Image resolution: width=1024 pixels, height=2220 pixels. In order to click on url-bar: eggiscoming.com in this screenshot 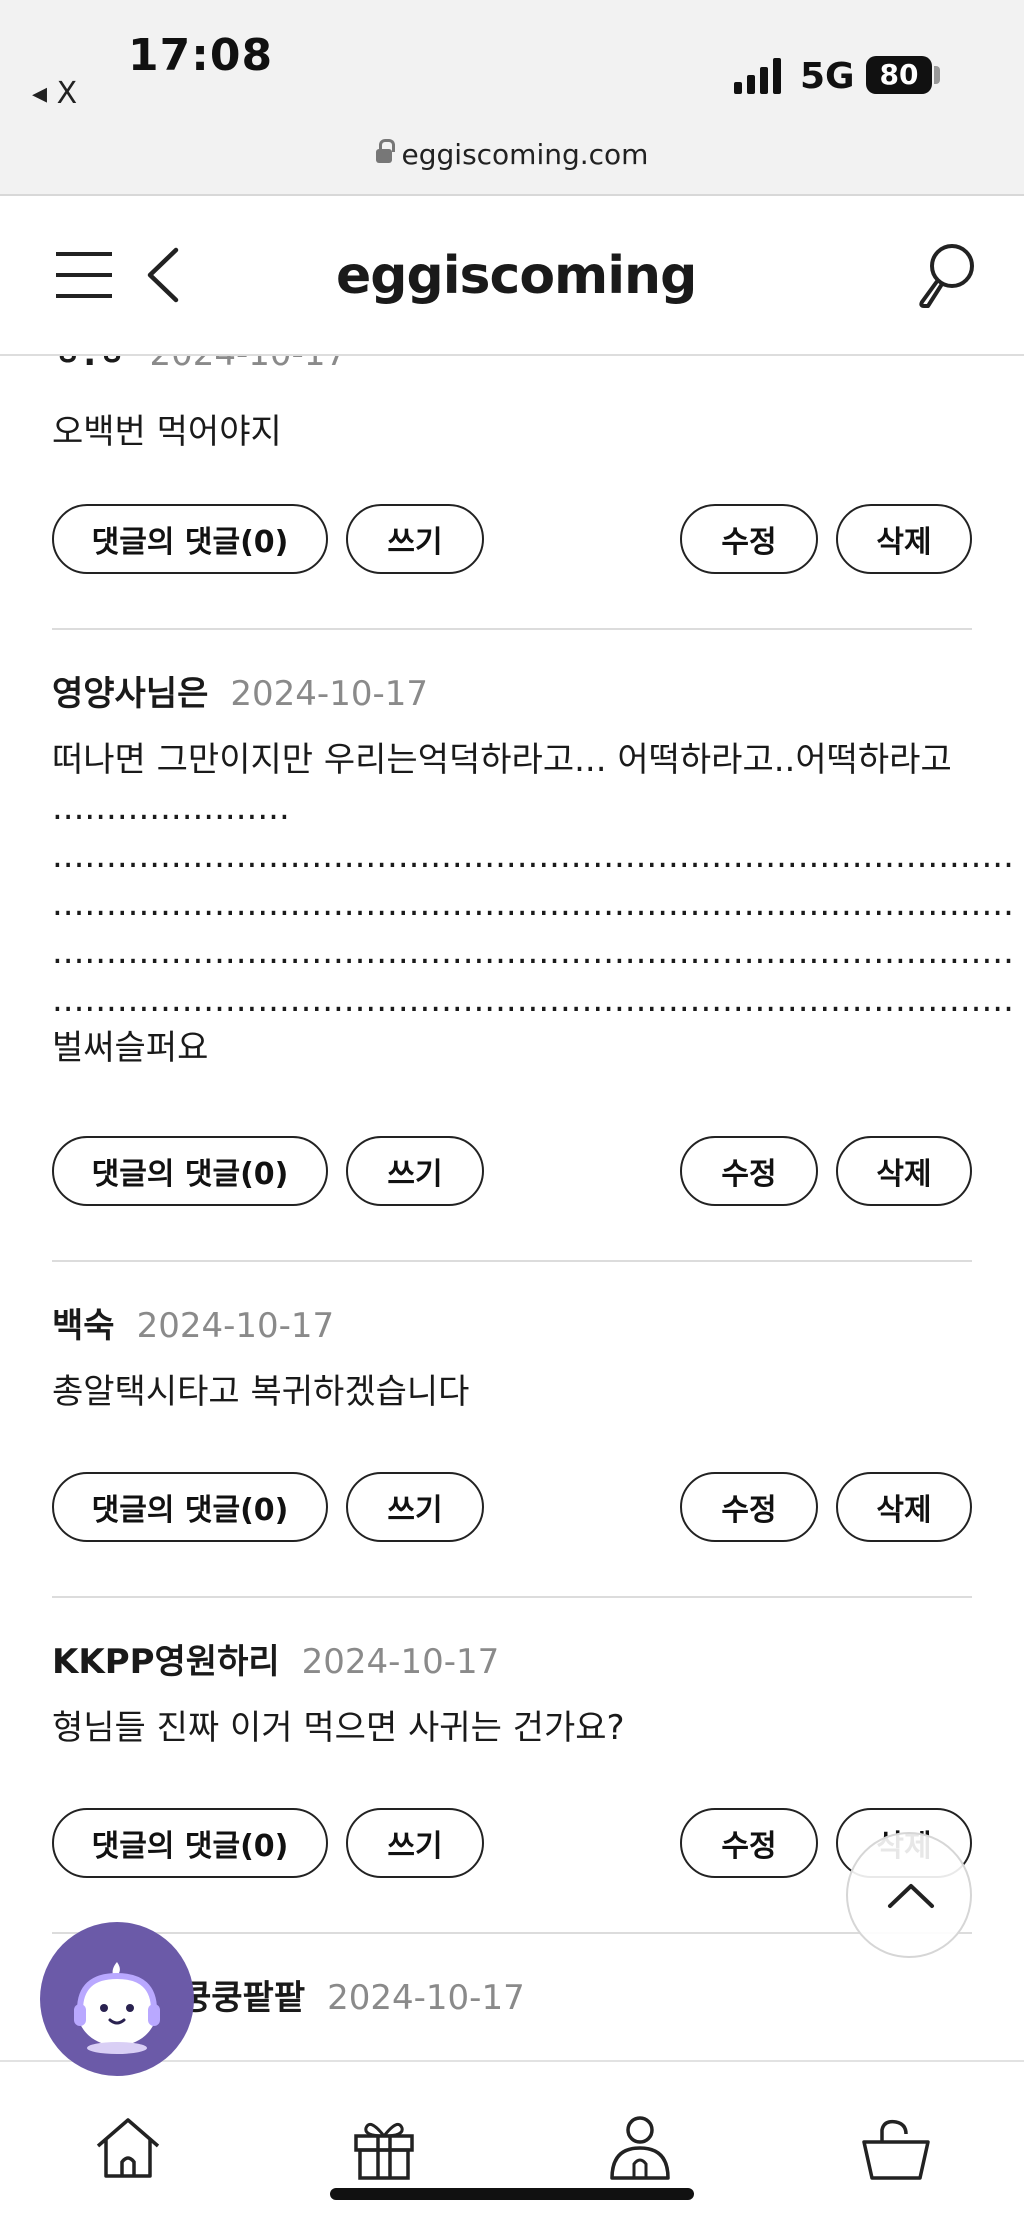, I will do `click(512, 154)`.